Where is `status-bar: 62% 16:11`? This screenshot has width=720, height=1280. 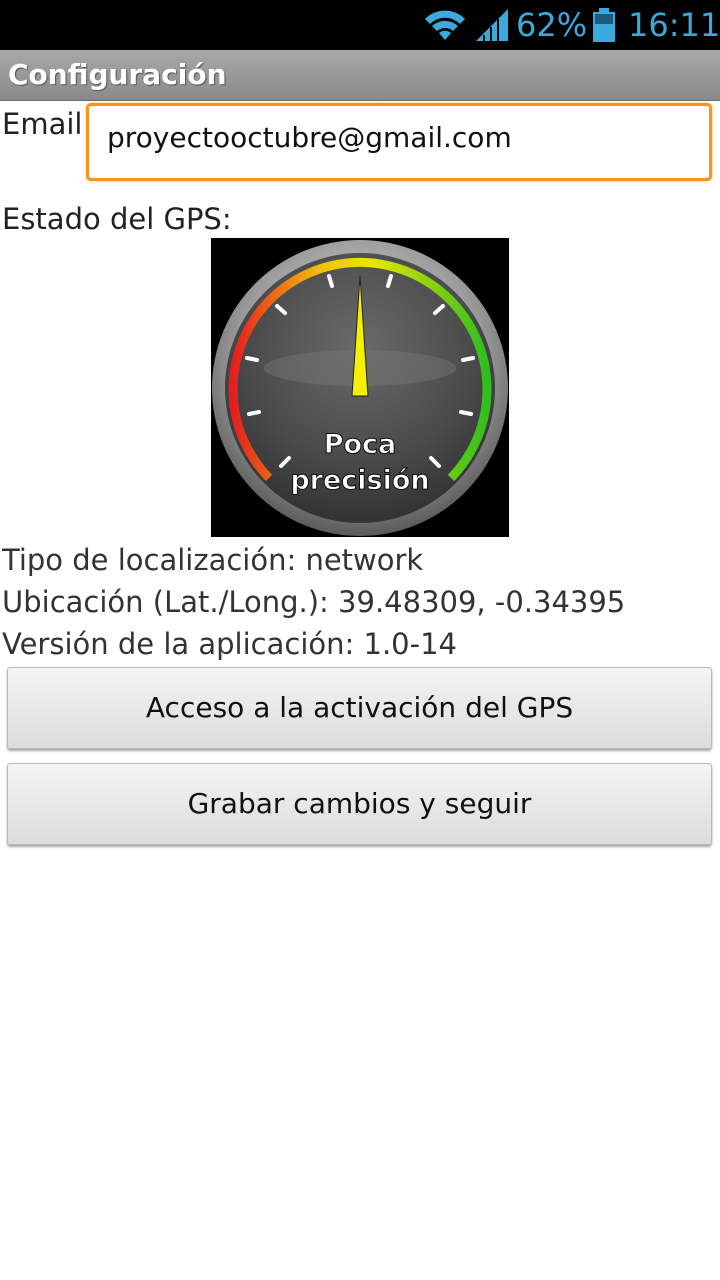 status-bar: 62% 16:11 is located at coordinates (360, 25).